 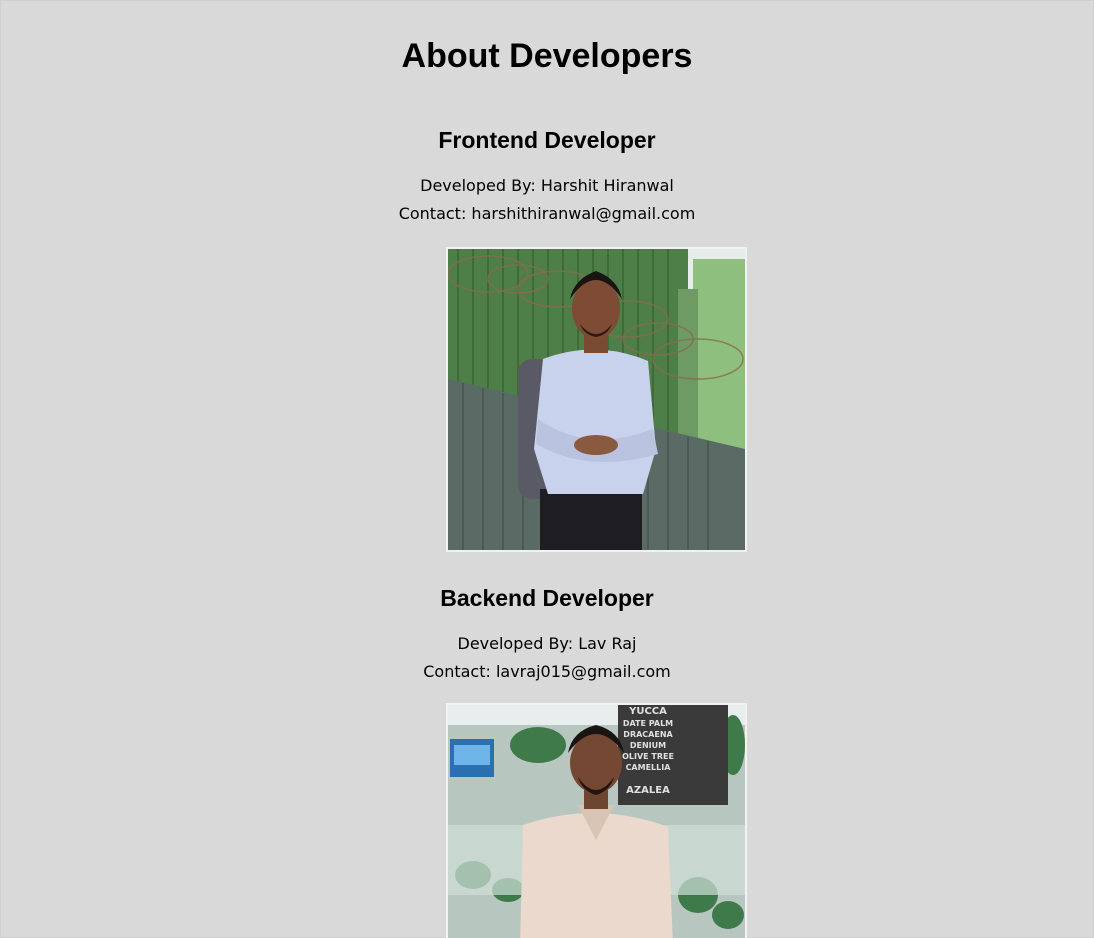 What do you see at coordinates (648, 734) in the screenshot?
I see `svg-text: DRACAENA` at bounding box center [648, 734].